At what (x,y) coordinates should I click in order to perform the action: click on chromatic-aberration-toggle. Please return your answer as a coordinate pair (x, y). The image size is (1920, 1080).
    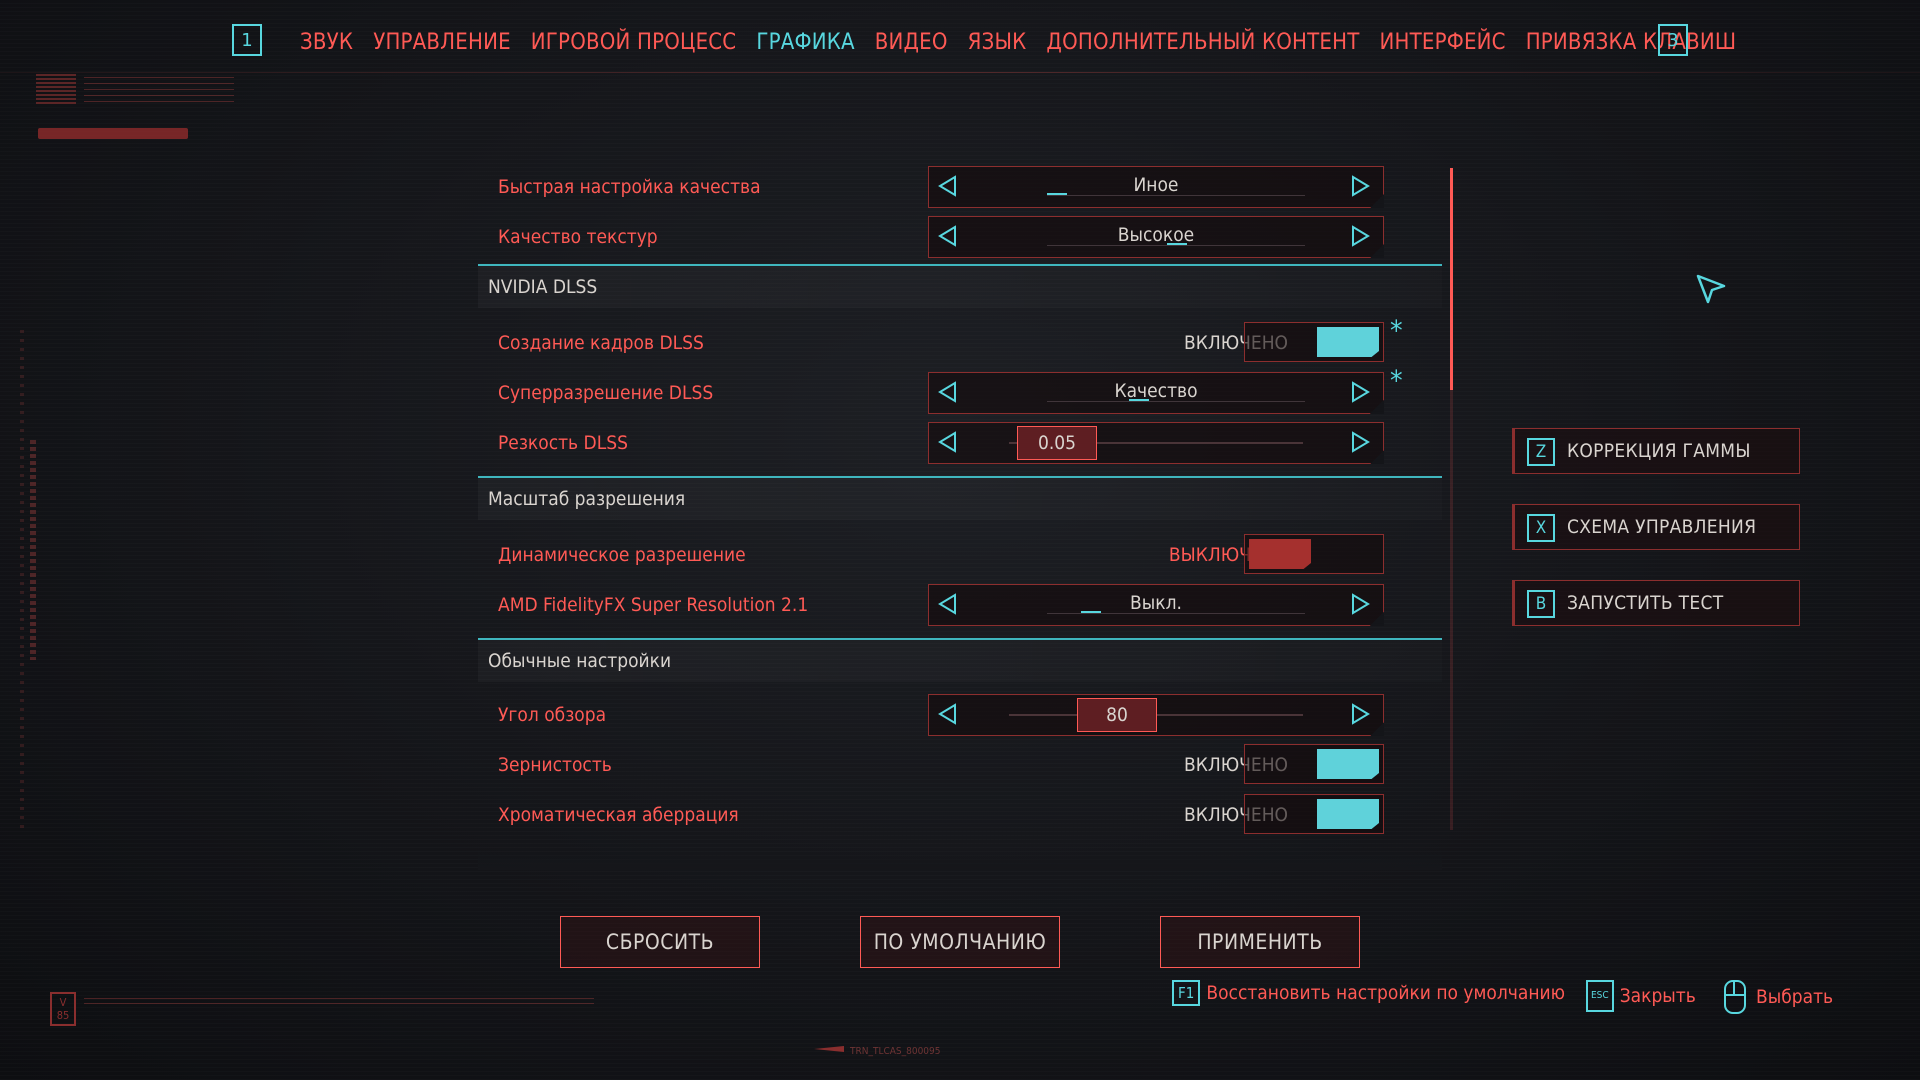
    Looking at the image, I should click on (1314, 814).